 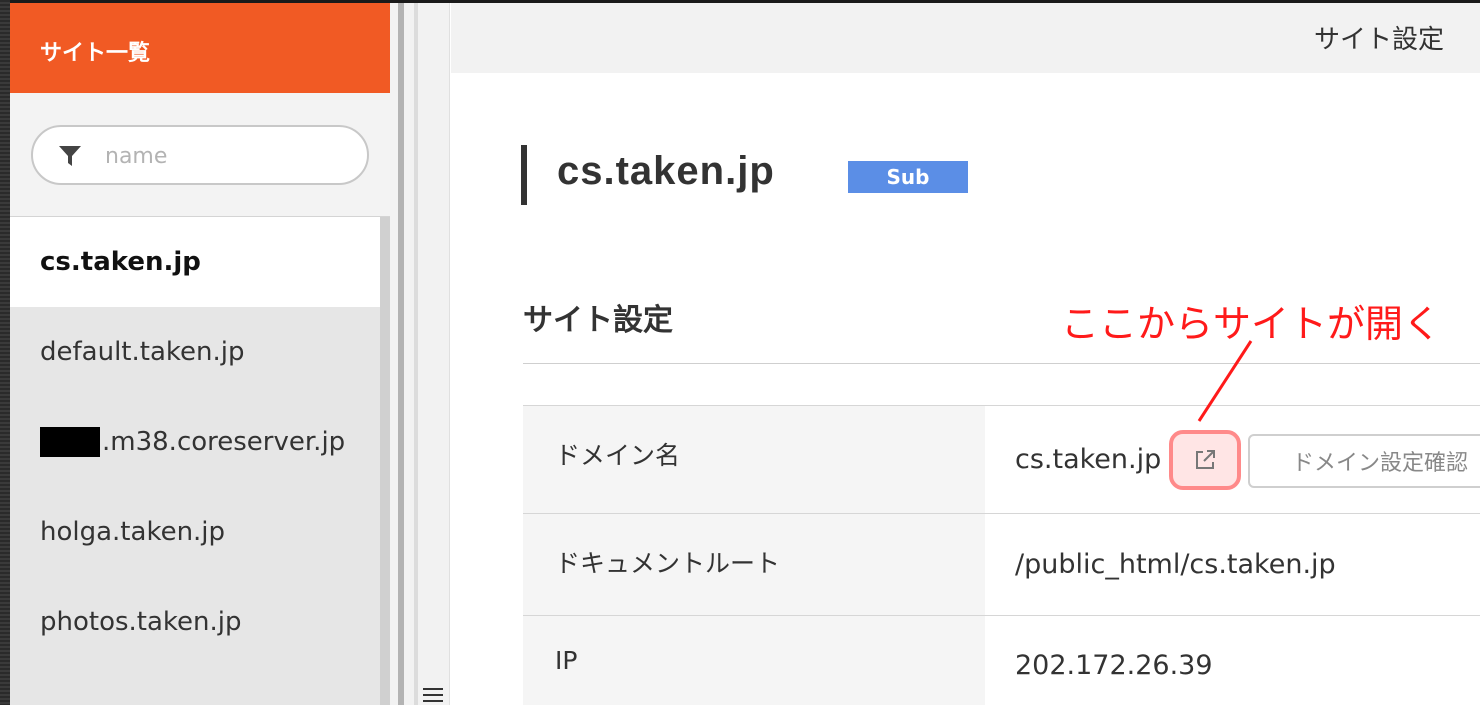 I want to click on hamburger-icon, so click(x=433, y=695).